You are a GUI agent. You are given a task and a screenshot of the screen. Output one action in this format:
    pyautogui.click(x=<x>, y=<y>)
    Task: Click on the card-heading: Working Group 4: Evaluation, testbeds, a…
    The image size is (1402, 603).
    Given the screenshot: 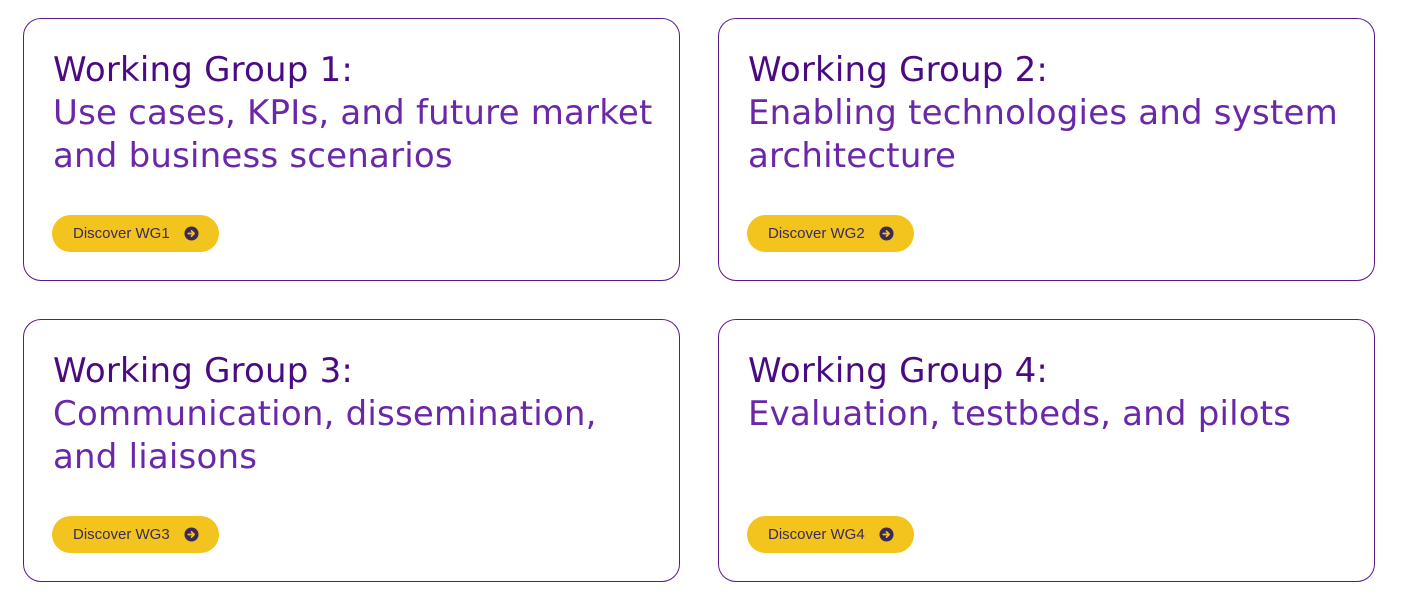 What is the action you would take?
    pyautogui.click(x=1053, y=393)
    